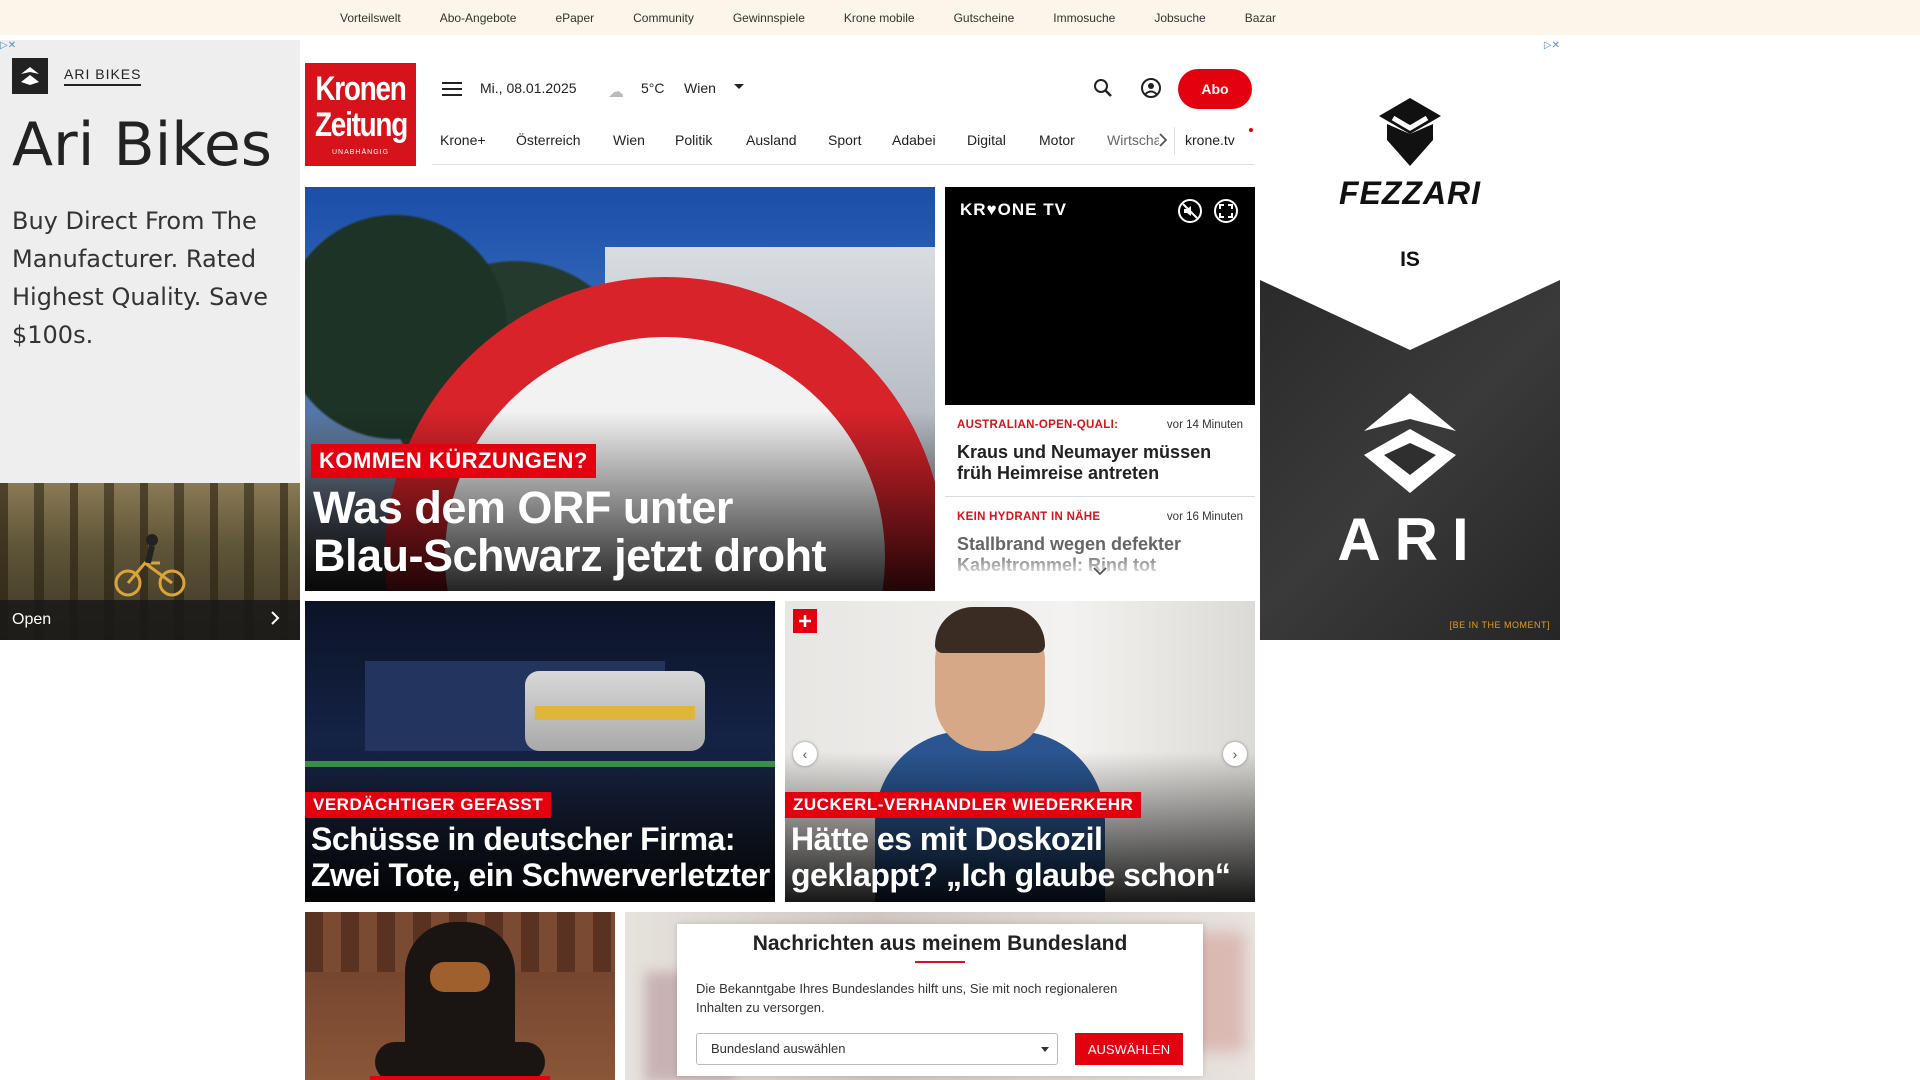  What do you see at coordinates (548, 140) in the screenshot?
I see `nav-item-oesterreich: Österreich` at bounding box center [548, 140].